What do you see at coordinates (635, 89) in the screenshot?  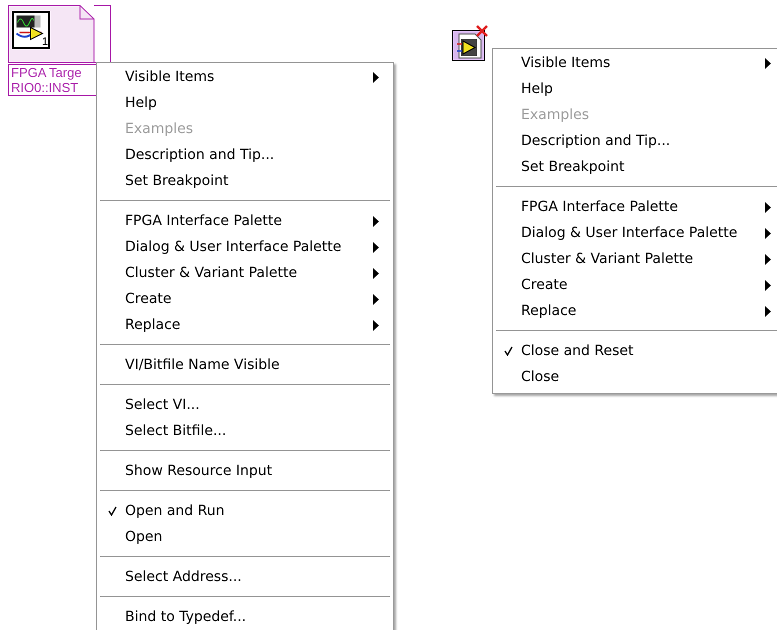 I see `menu-item: Help` at bounding box center [635, 89].